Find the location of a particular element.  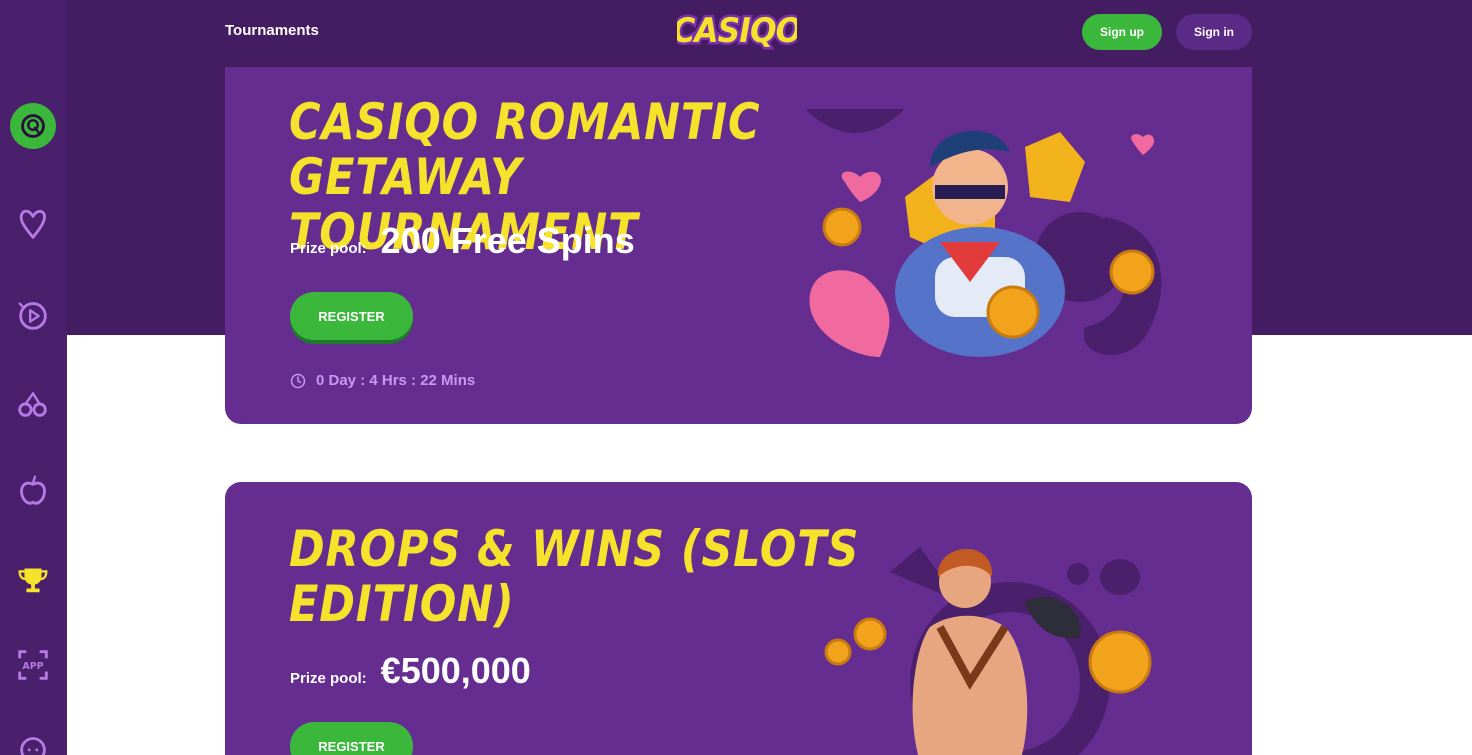

svg-text: CASIQO is located at coordinates (737, 31).